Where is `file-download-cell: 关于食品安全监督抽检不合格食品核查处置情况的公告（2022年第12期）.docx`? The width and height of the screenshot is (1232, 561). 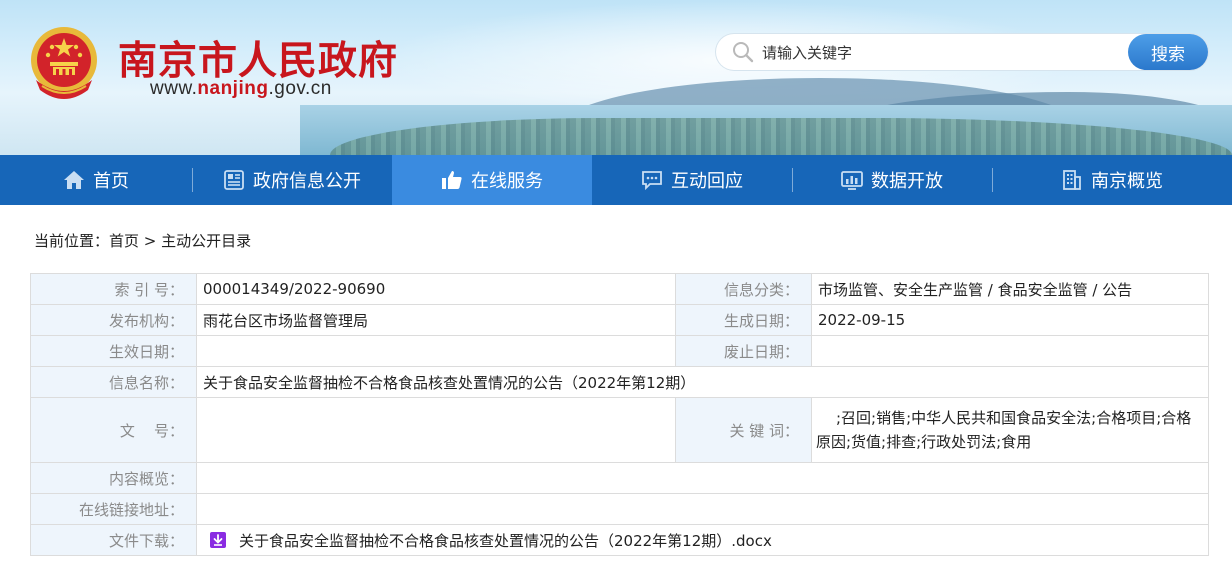 file-download-cell: 关于食品安全监督抽检不合格食品核查处置情况的公告（2022年第12期）.docx is located at coordinates (702, 540).